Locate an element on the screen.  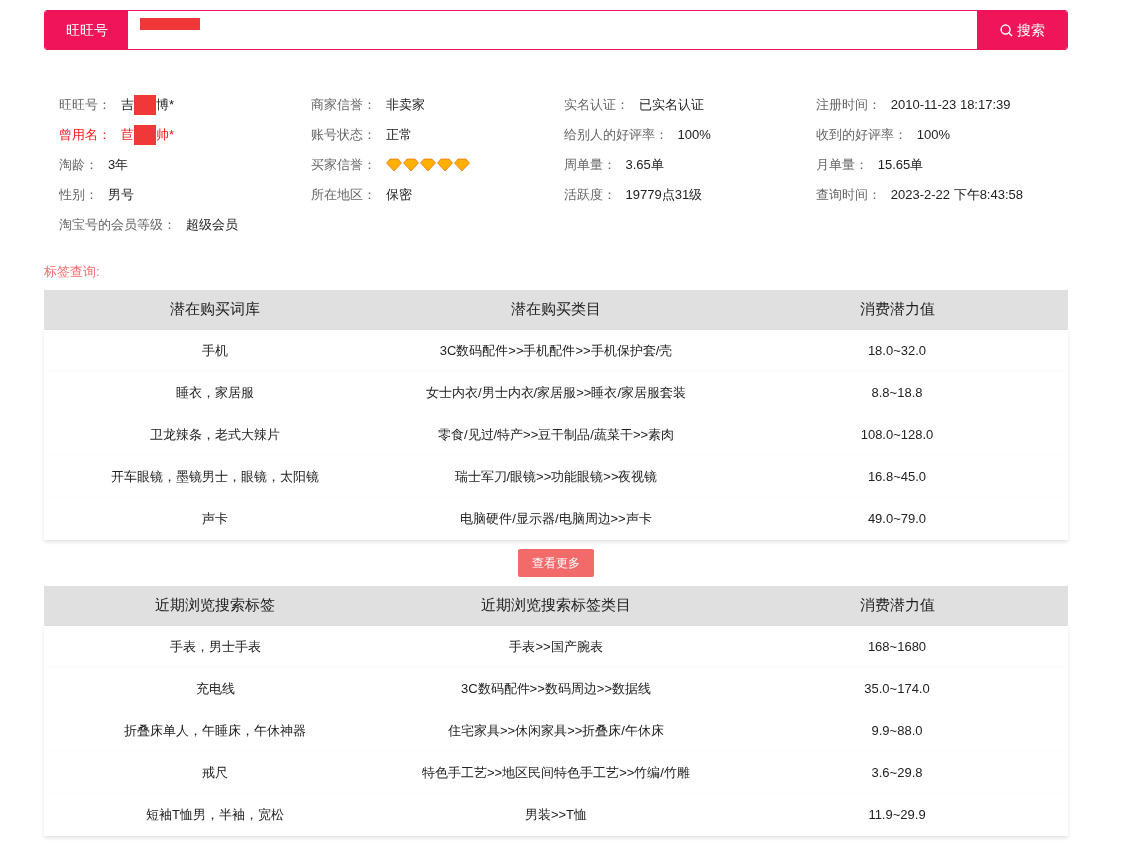
field-label: 账号状态： is located at coordinates (344, 135).